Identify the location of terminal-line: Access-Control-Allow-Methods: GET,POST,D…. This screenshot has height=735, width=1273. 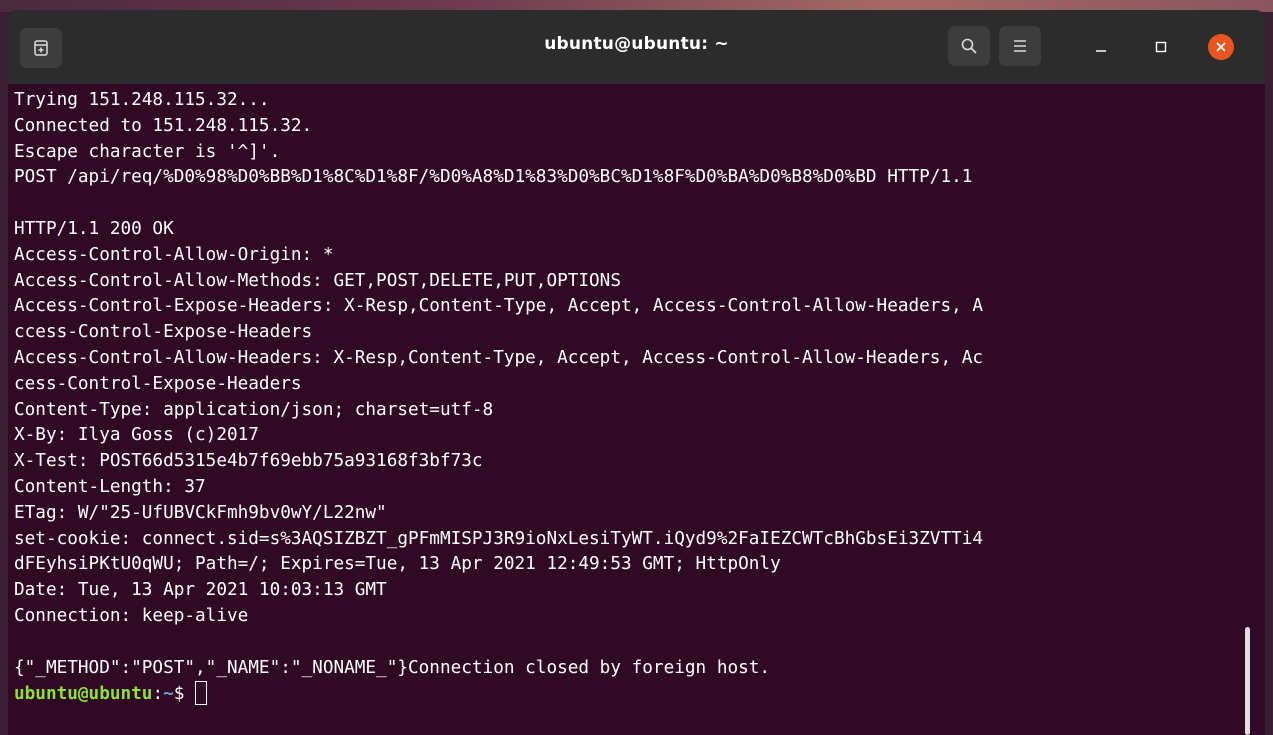
(317, 280).